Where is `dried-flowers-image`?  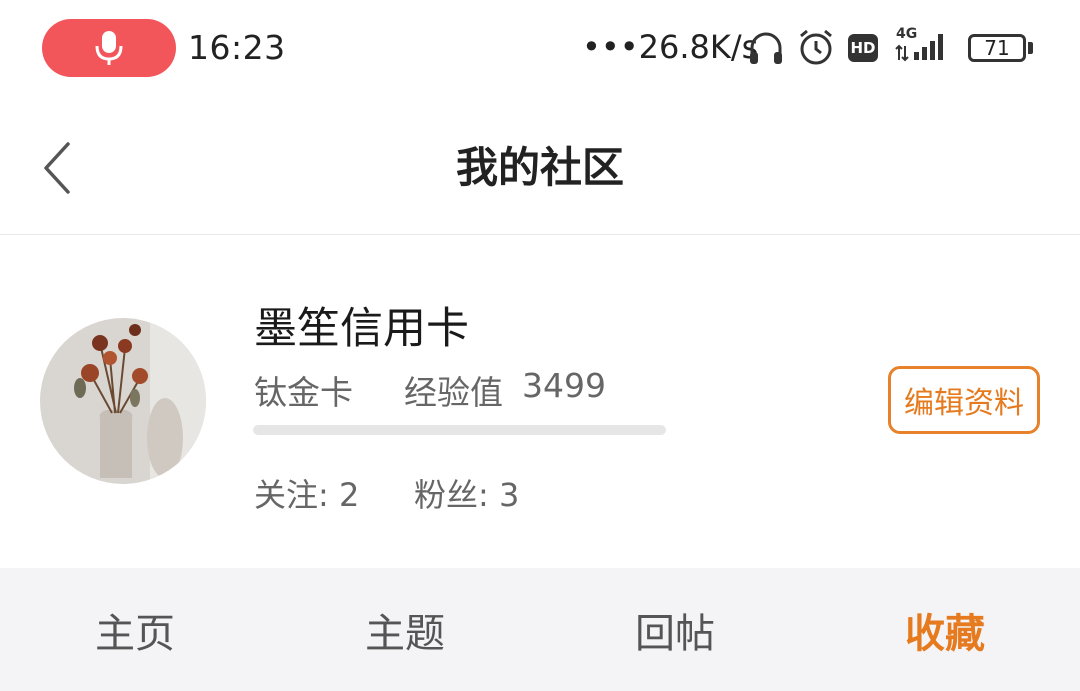
dried-flowers-image is located at coordinates (123, 401).